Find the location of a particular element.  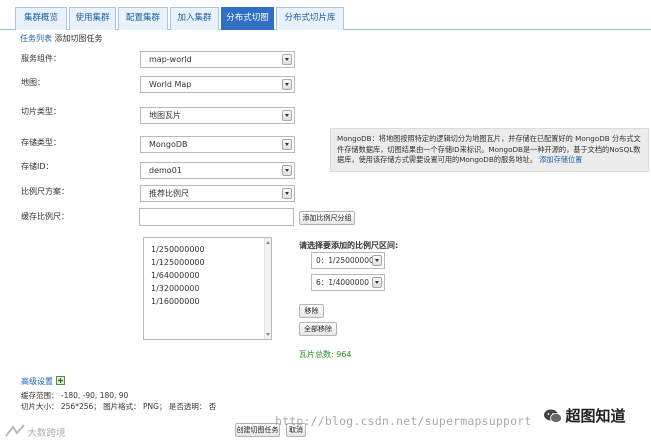

tab-cluster-overview: 集群概览 is located at coordinates (41, 18).